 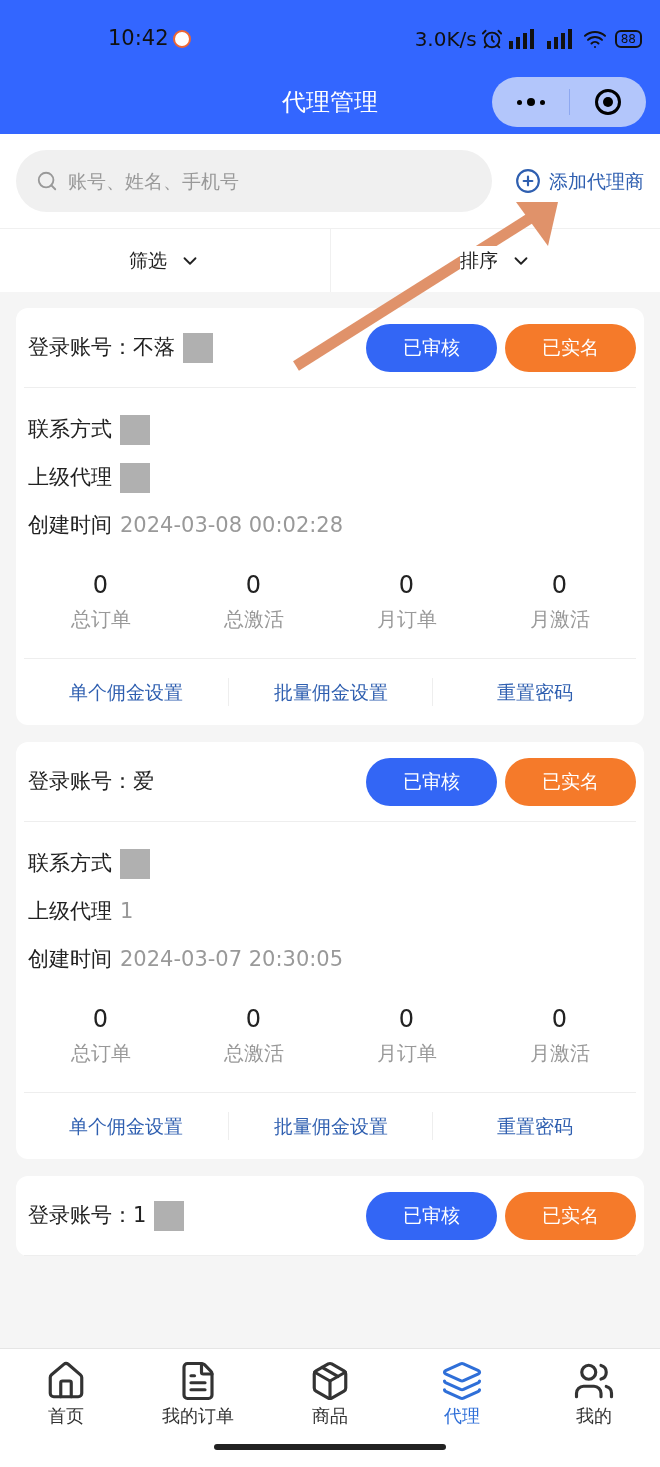 What do you see at coordinates (528, 181) in the screenshot?
I see `plus-icon` at bounding box center [528, 181].